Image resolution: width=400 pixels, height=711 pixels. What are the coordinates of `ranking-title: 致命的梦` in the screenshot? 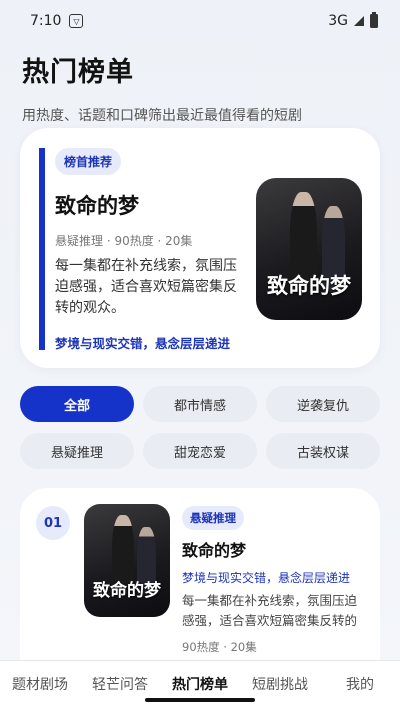 It's located at (214, 550).